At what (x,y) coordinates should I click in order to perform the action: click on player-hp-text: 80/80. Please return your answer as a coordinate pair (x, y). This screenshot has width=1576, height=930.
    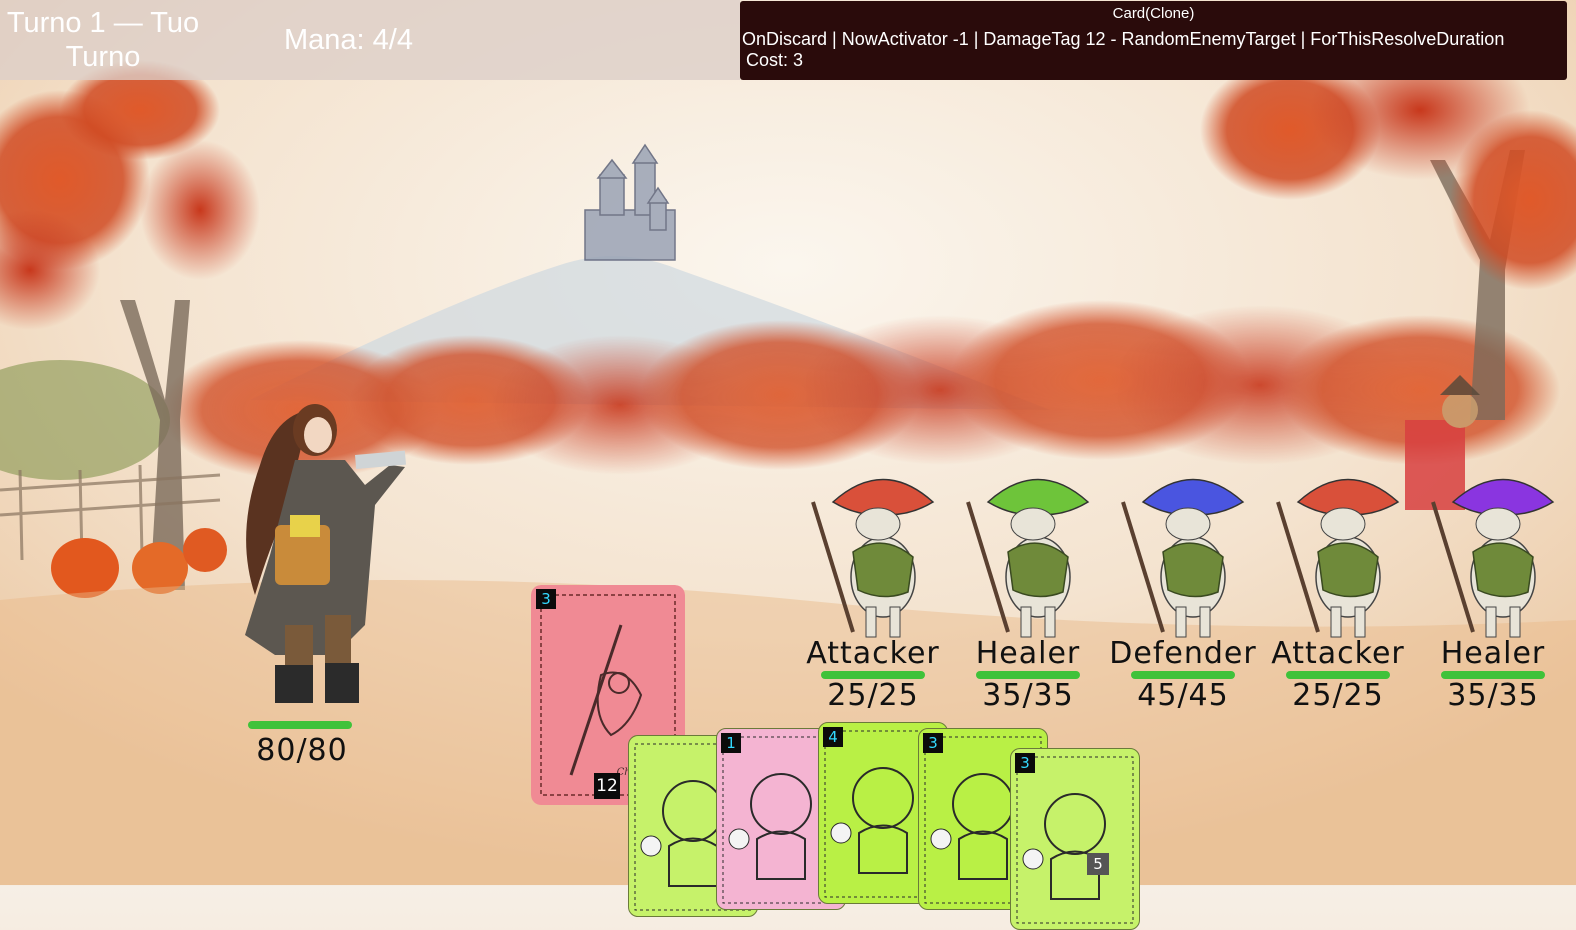
    Looking at the image, I should click on (302, 750).